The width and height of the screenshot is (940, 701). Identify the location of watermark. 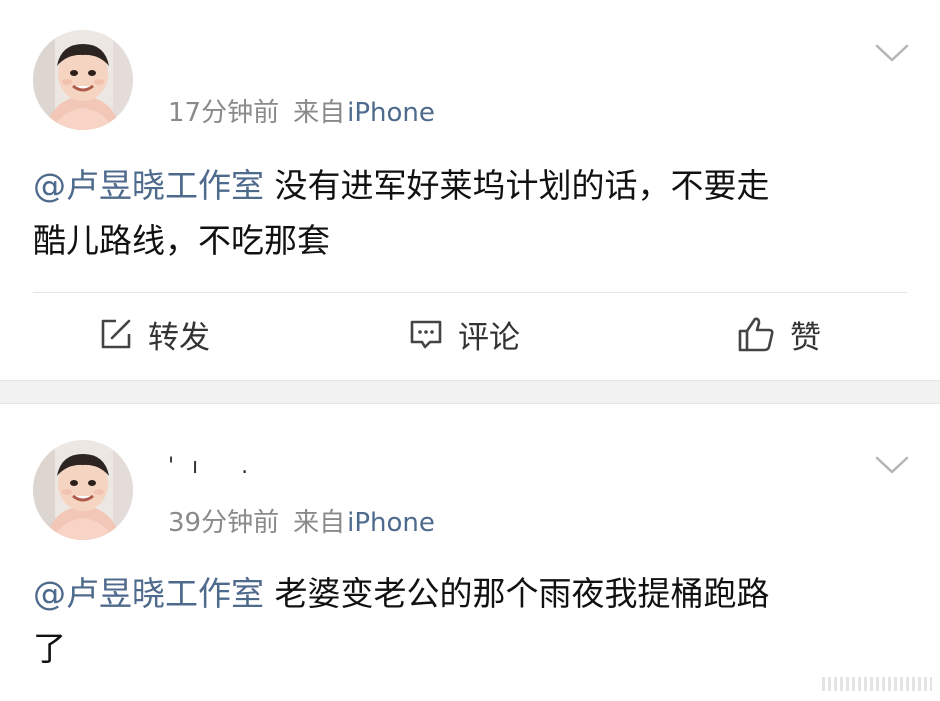
(877, 684).